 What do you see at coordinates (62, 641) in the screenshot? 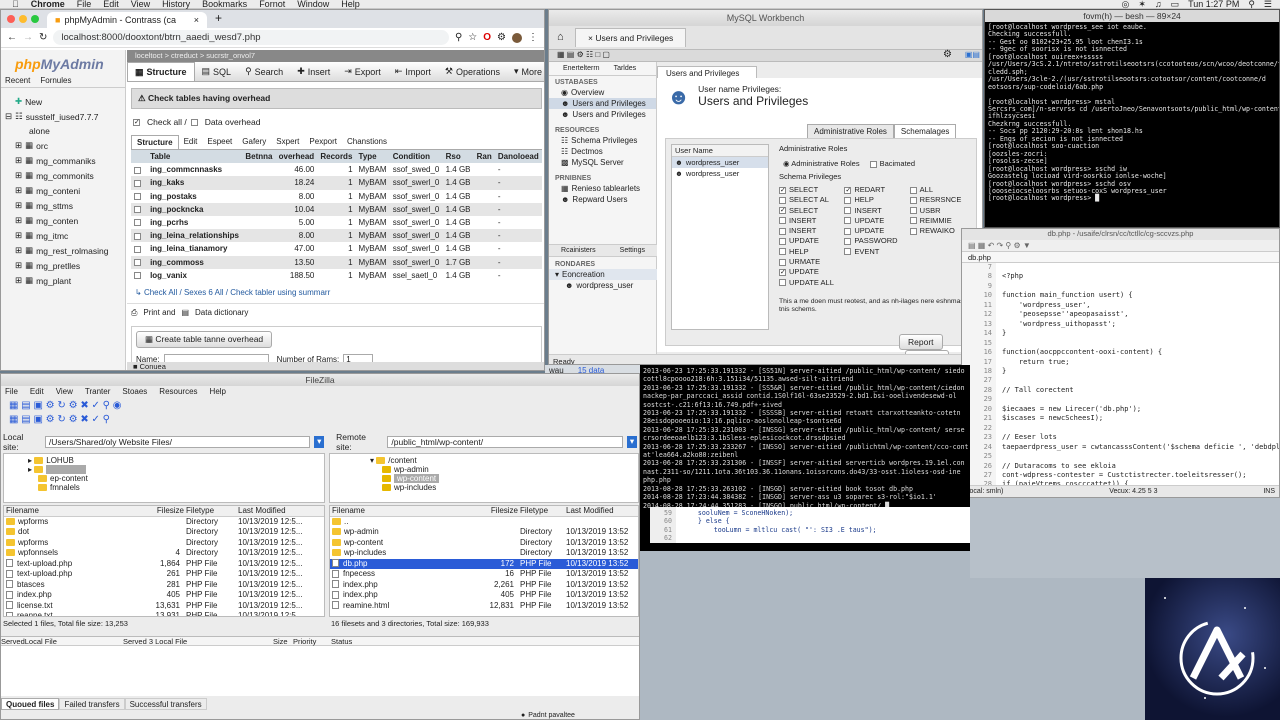
I see `queue-col: ServedLocal File` at bounding box center [62, 641].